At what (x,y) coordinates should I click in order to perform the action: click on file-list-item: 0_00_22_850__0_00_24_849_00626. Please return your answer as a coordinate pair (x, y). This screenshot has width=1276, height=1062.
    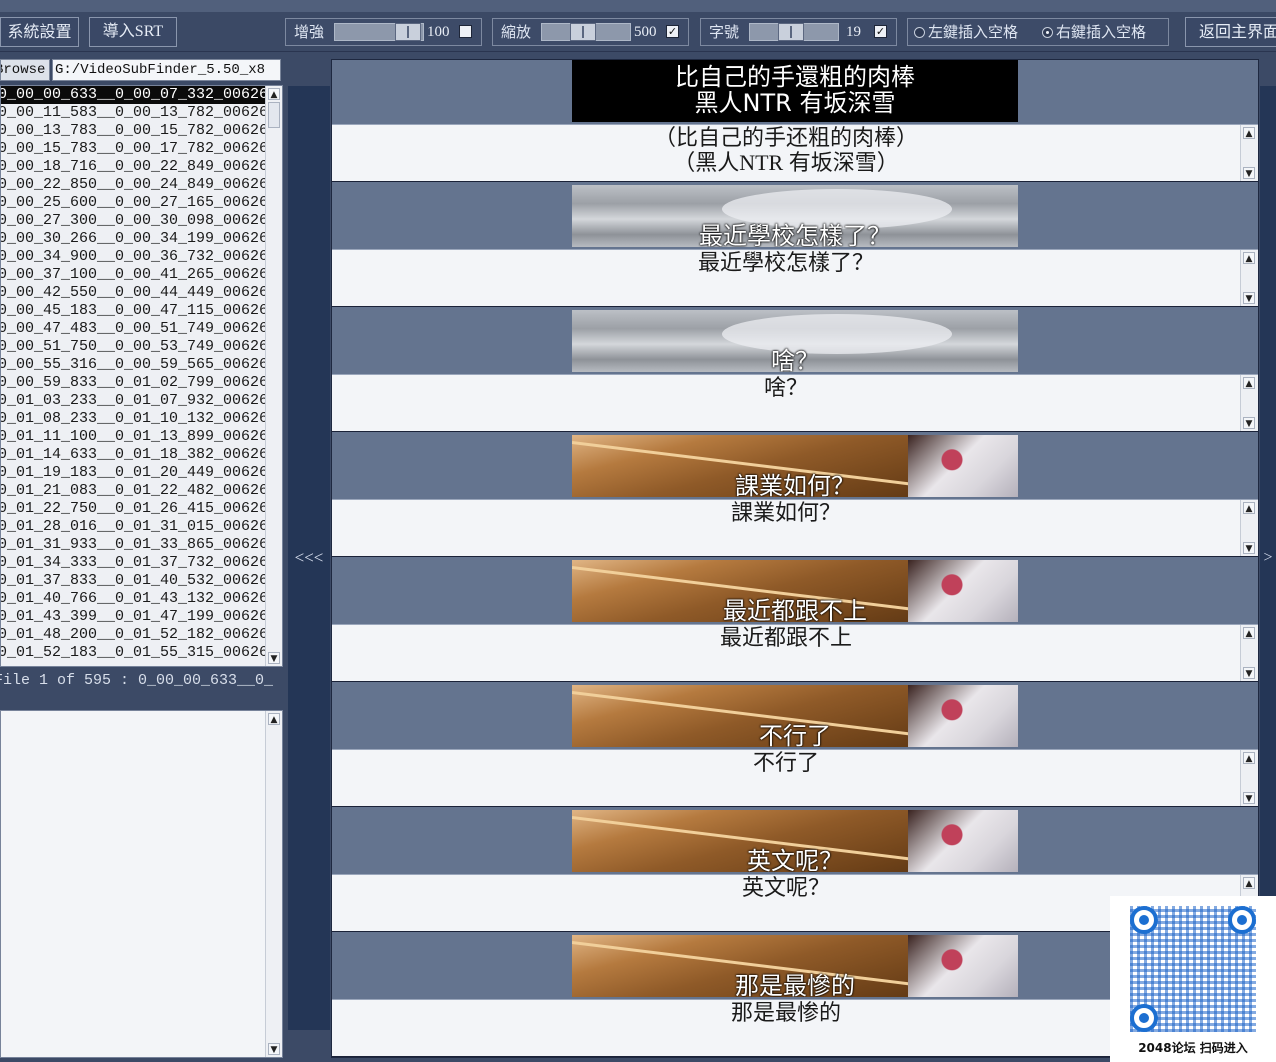
    Looking at the image, I should click on (133, 185).